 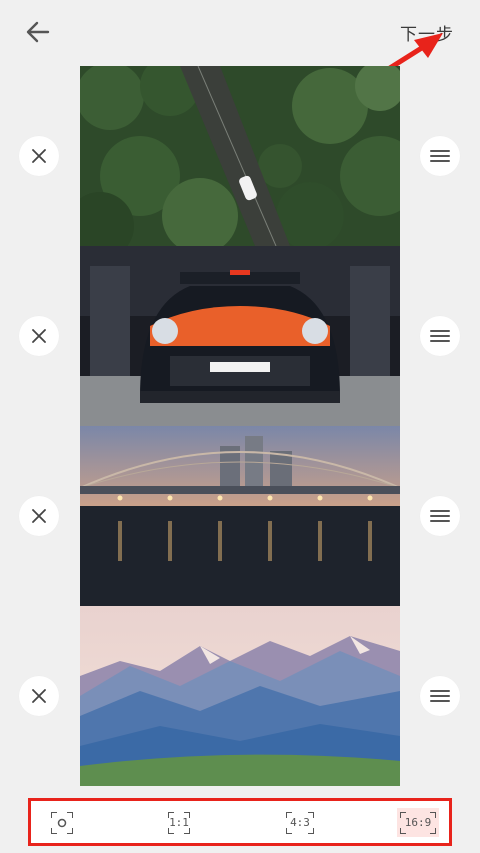 I want to click on back-button, so click(x=38, y=32).